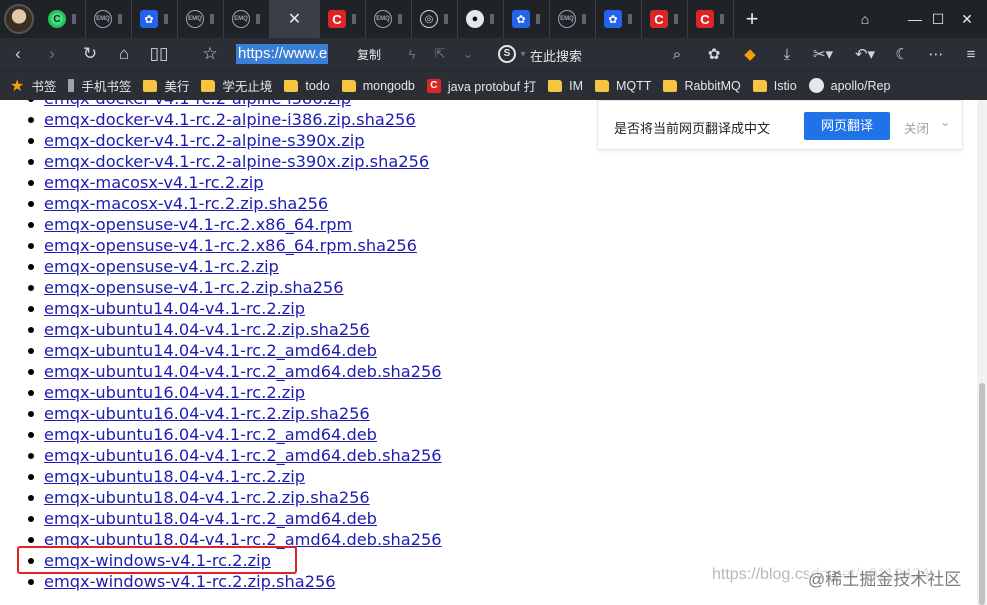 The image size is (987, 605). I want to click on user-avatar, so click(19, 19).